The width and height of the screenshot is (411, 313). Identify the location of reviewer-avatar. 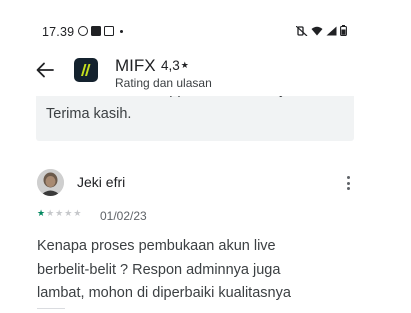
(50, 182).